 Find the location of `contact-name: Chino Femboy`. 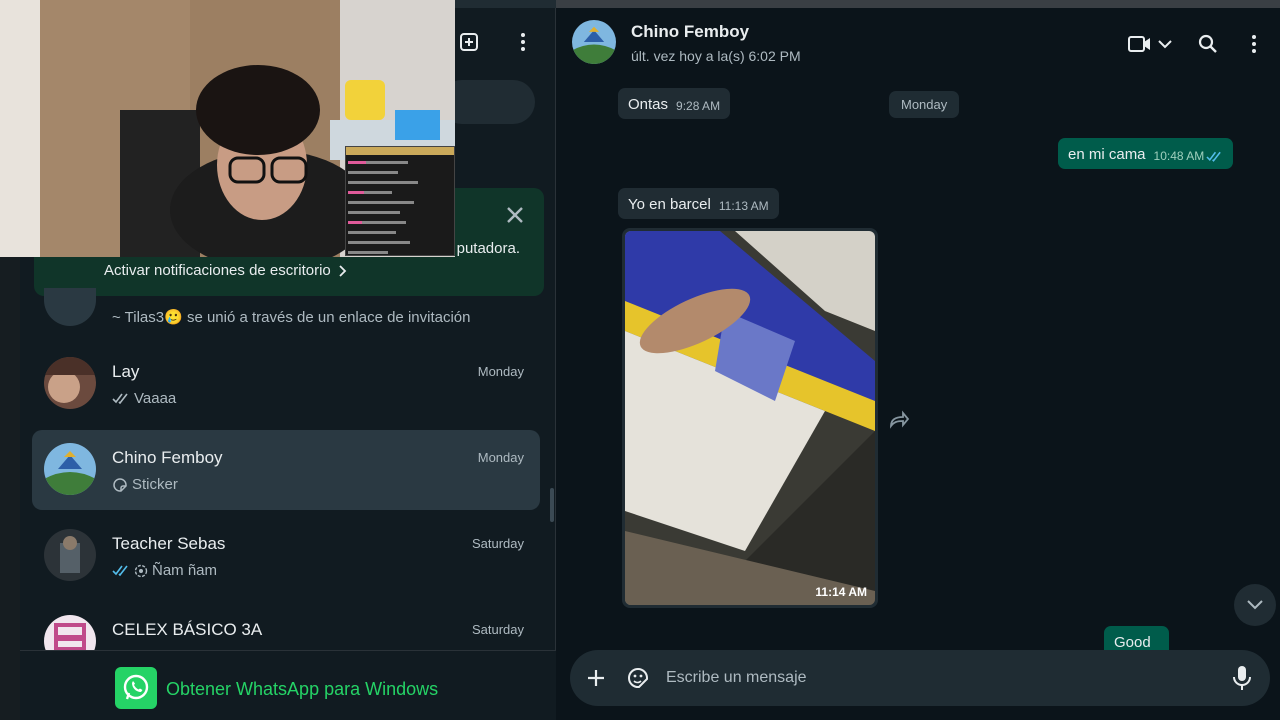

contact-name: Chino Femboy is located at coordinates (690, 31).